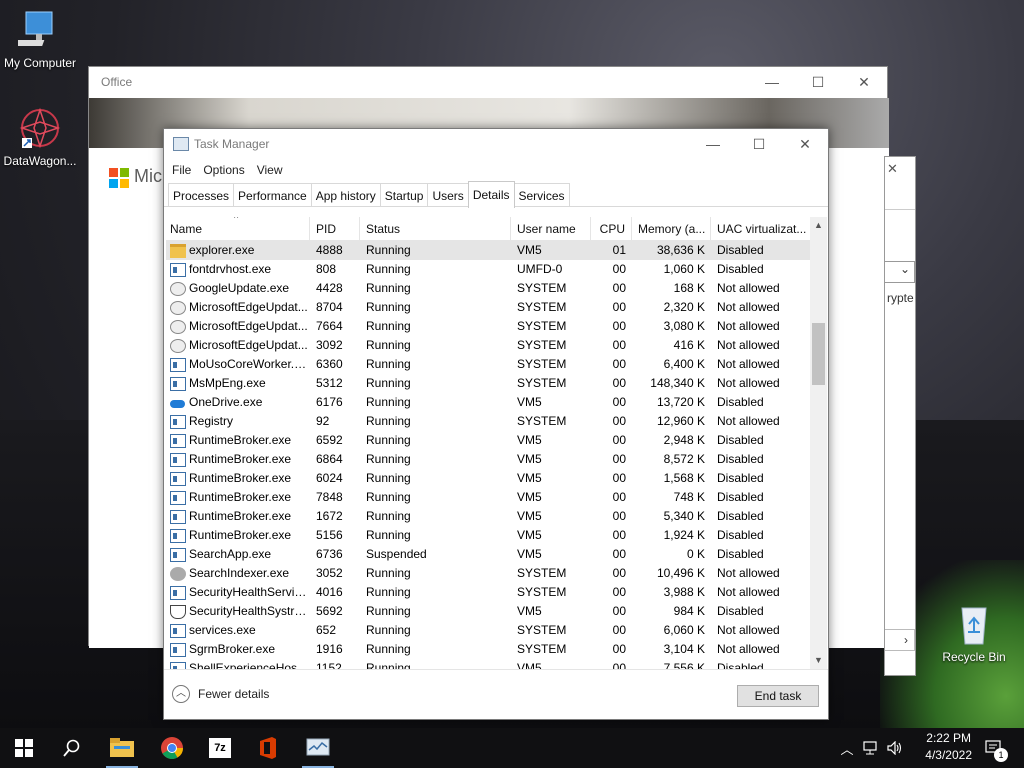 Image resolution: width=1024 pixels, height=768 pixels. Describe the element at coordinates (222, 250) in the screenshot. I see `process-name: explorer.exe` at that location.